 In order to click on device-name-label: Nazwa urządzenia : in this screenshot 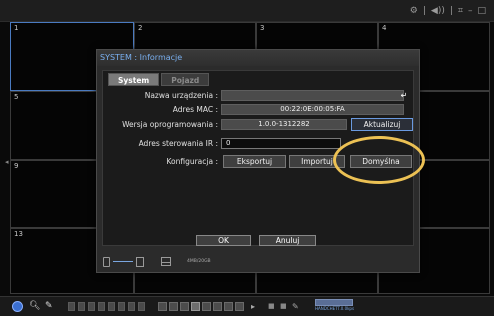, I will do `click(181, 95)`.